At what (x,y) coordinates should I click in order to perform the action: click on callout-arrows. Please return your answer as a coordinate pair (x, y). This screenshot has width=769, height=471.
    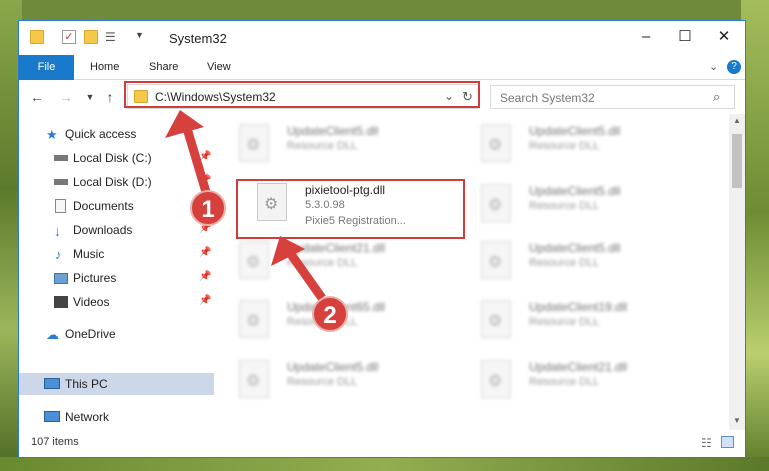
    Looking at the image, I should click on (245, 205).